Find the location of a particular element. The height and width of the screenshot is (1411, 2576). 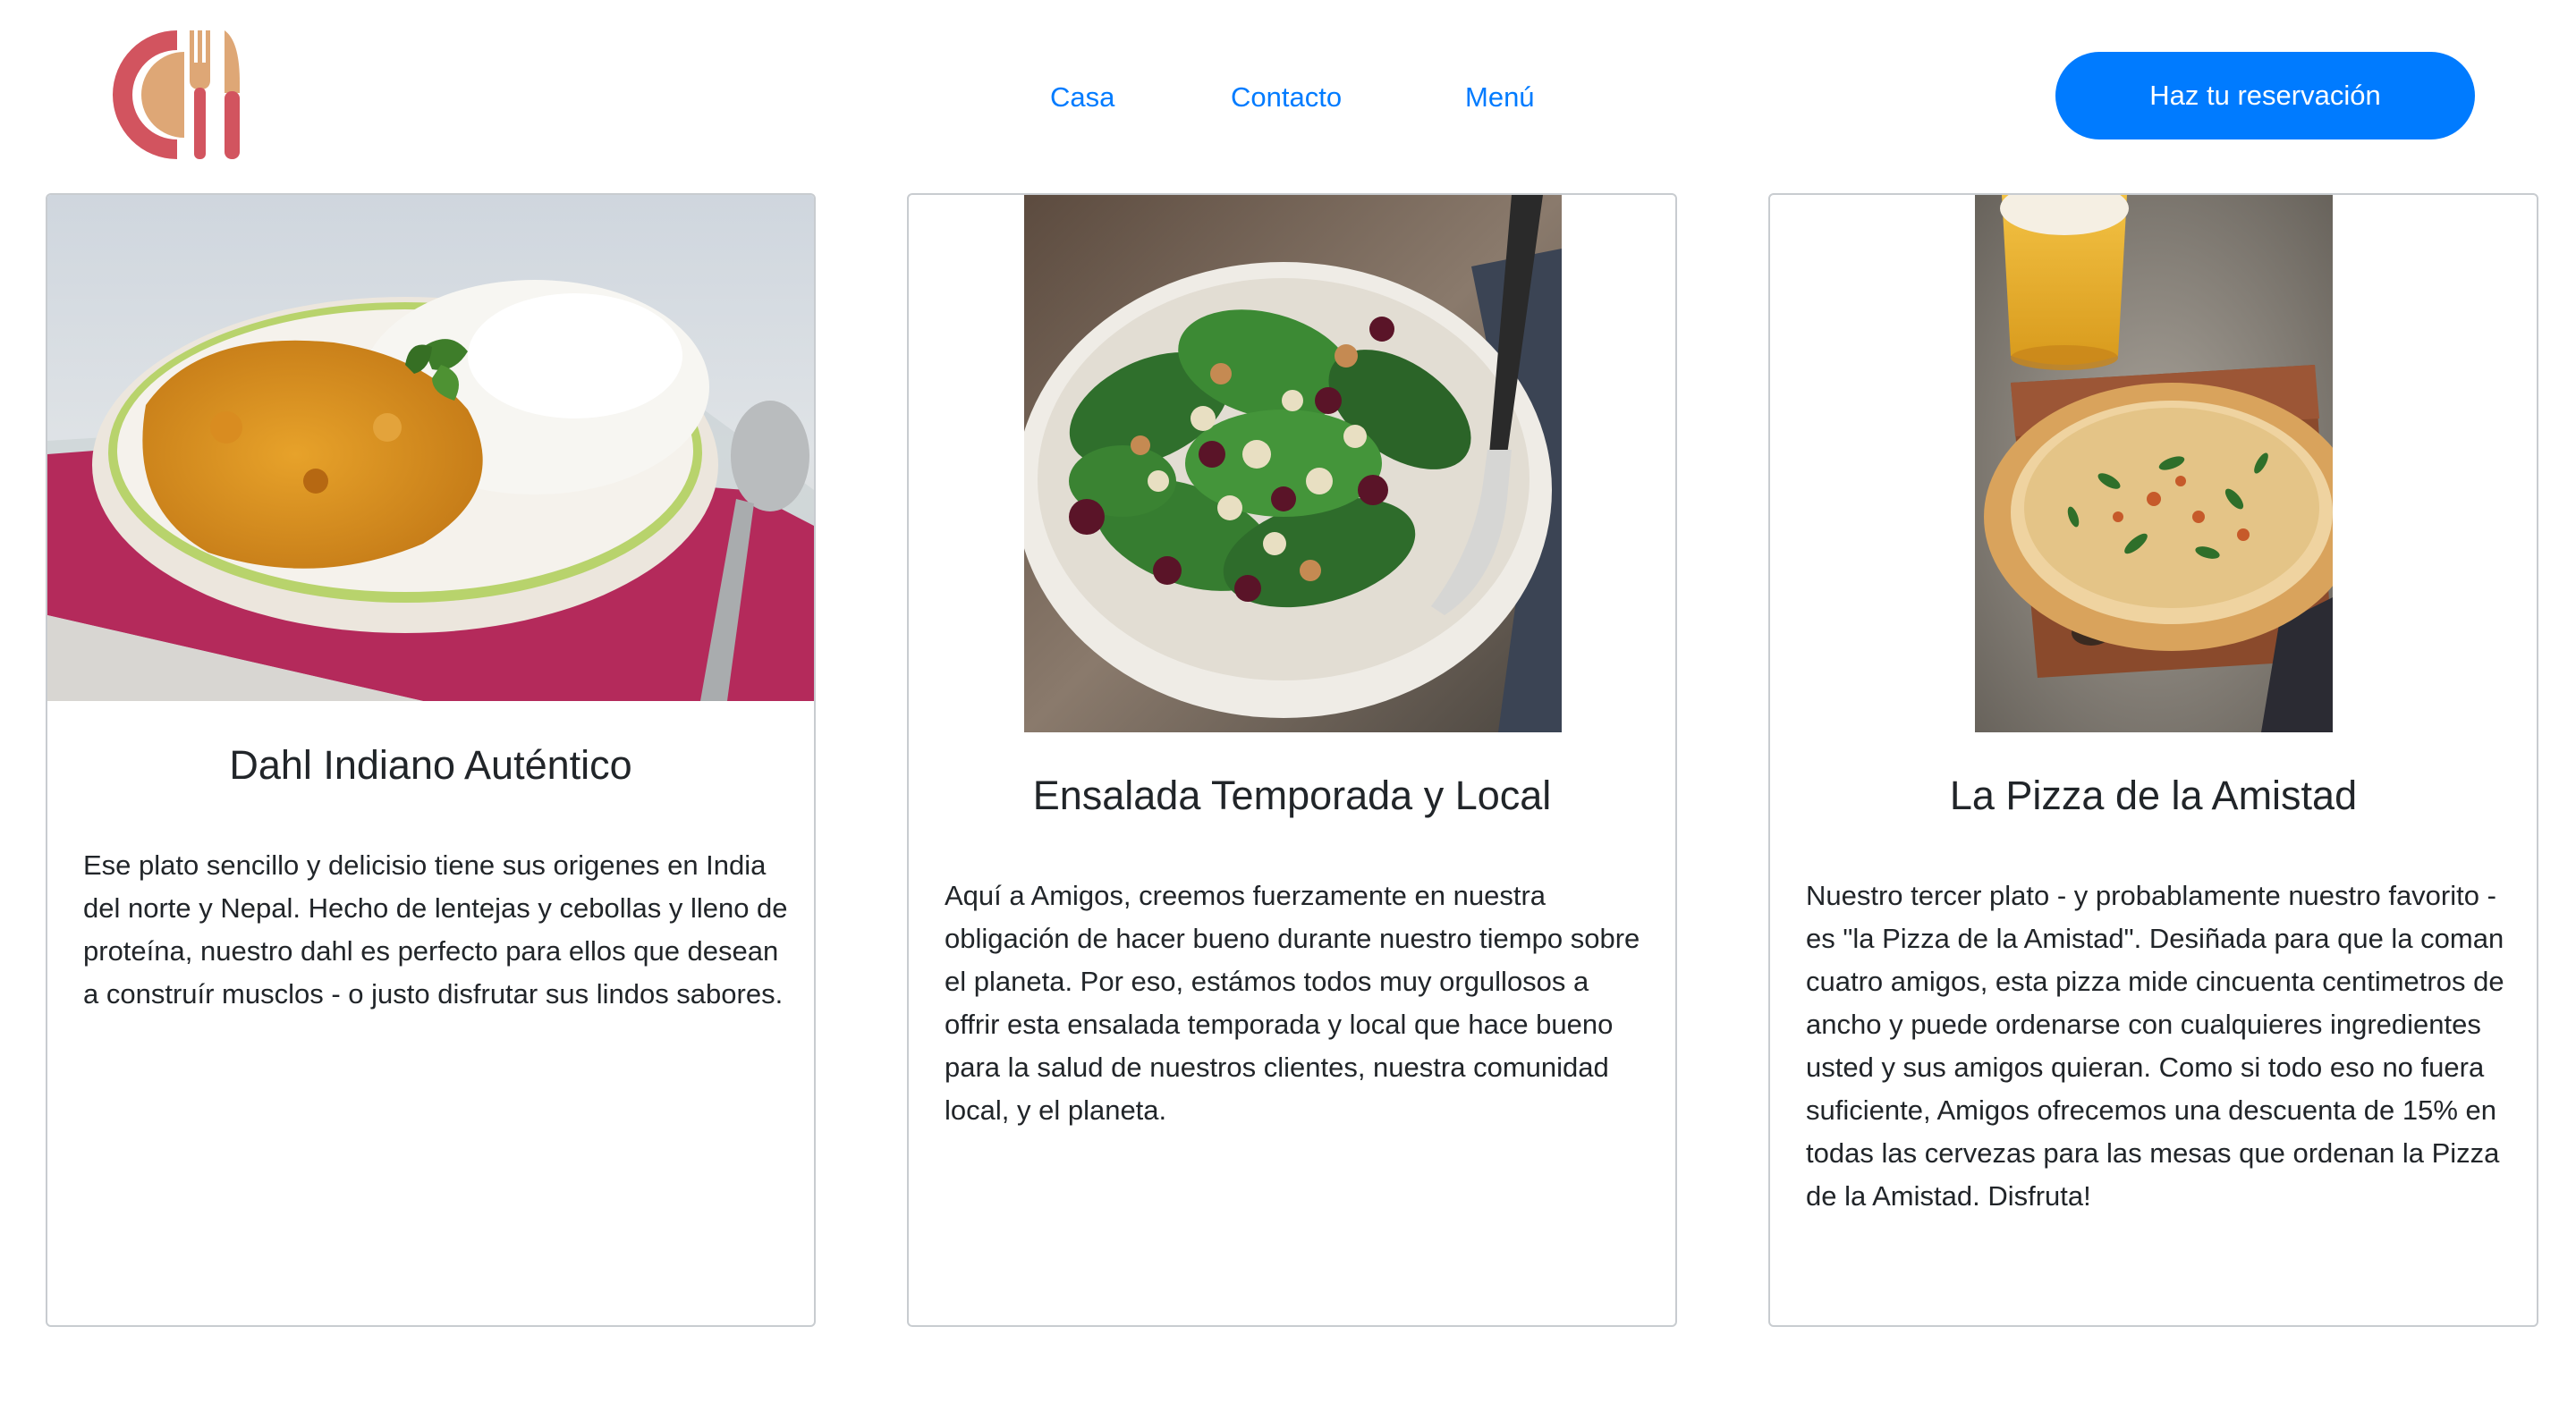

salad-image is located at coordinates (1293, 464).